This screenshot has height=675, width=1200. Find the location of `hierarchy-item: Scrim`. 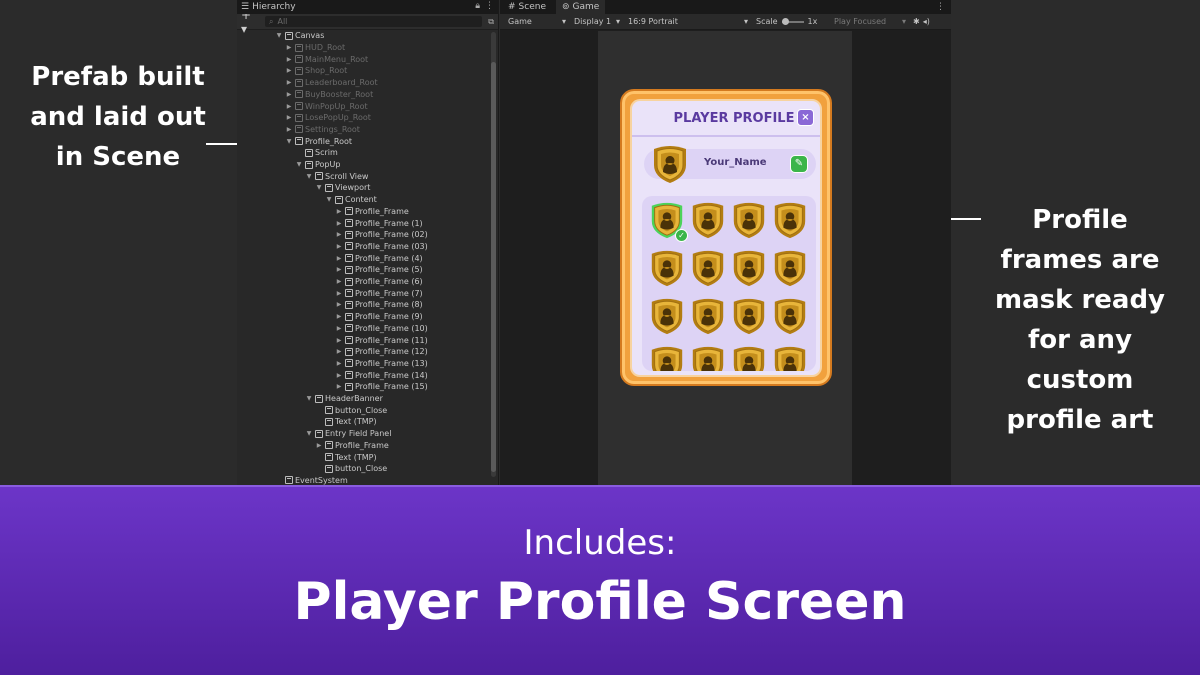

hierarchy-item: Scrim is located at coordinates (316, 153).